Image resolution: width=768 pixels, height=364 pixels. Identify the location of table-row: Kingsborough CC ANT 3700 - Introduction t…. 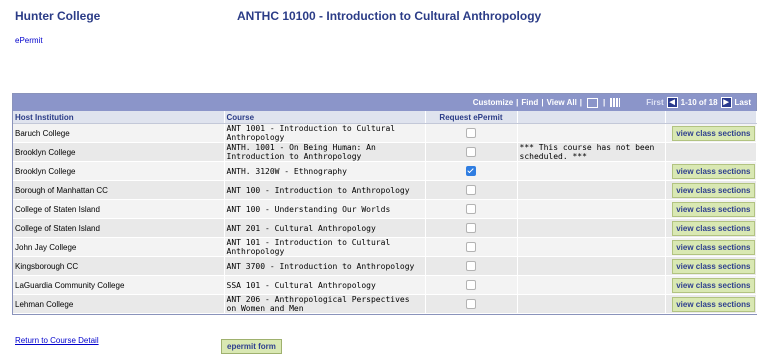
(385, 266).